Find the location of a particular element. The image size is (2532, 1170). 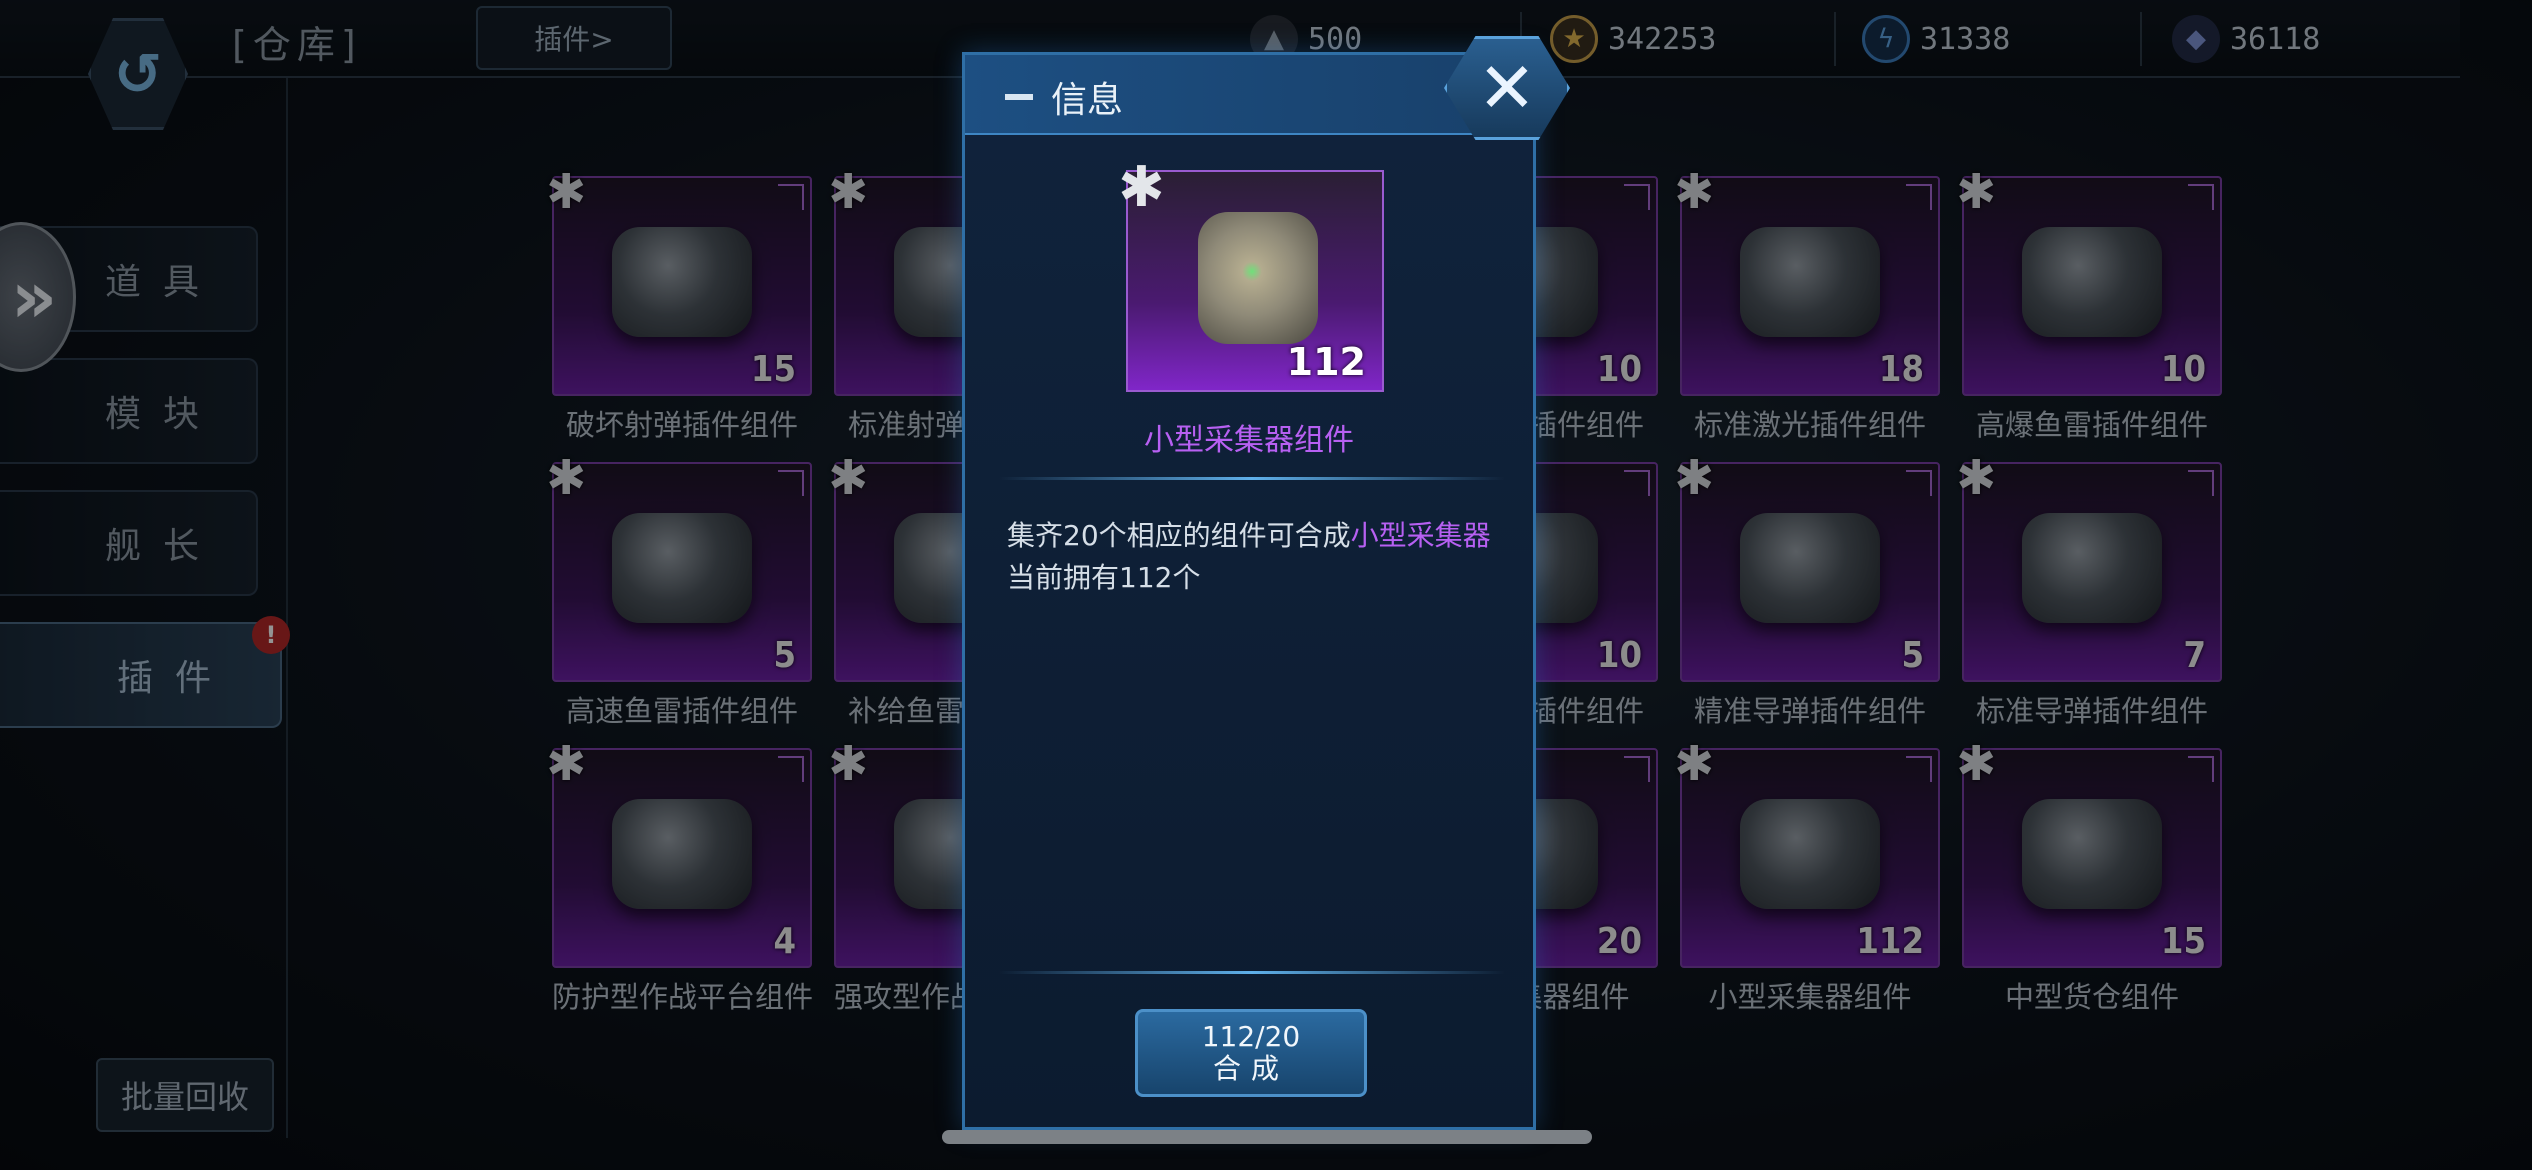

item-count: 4 is located at coordinates (784, 941).